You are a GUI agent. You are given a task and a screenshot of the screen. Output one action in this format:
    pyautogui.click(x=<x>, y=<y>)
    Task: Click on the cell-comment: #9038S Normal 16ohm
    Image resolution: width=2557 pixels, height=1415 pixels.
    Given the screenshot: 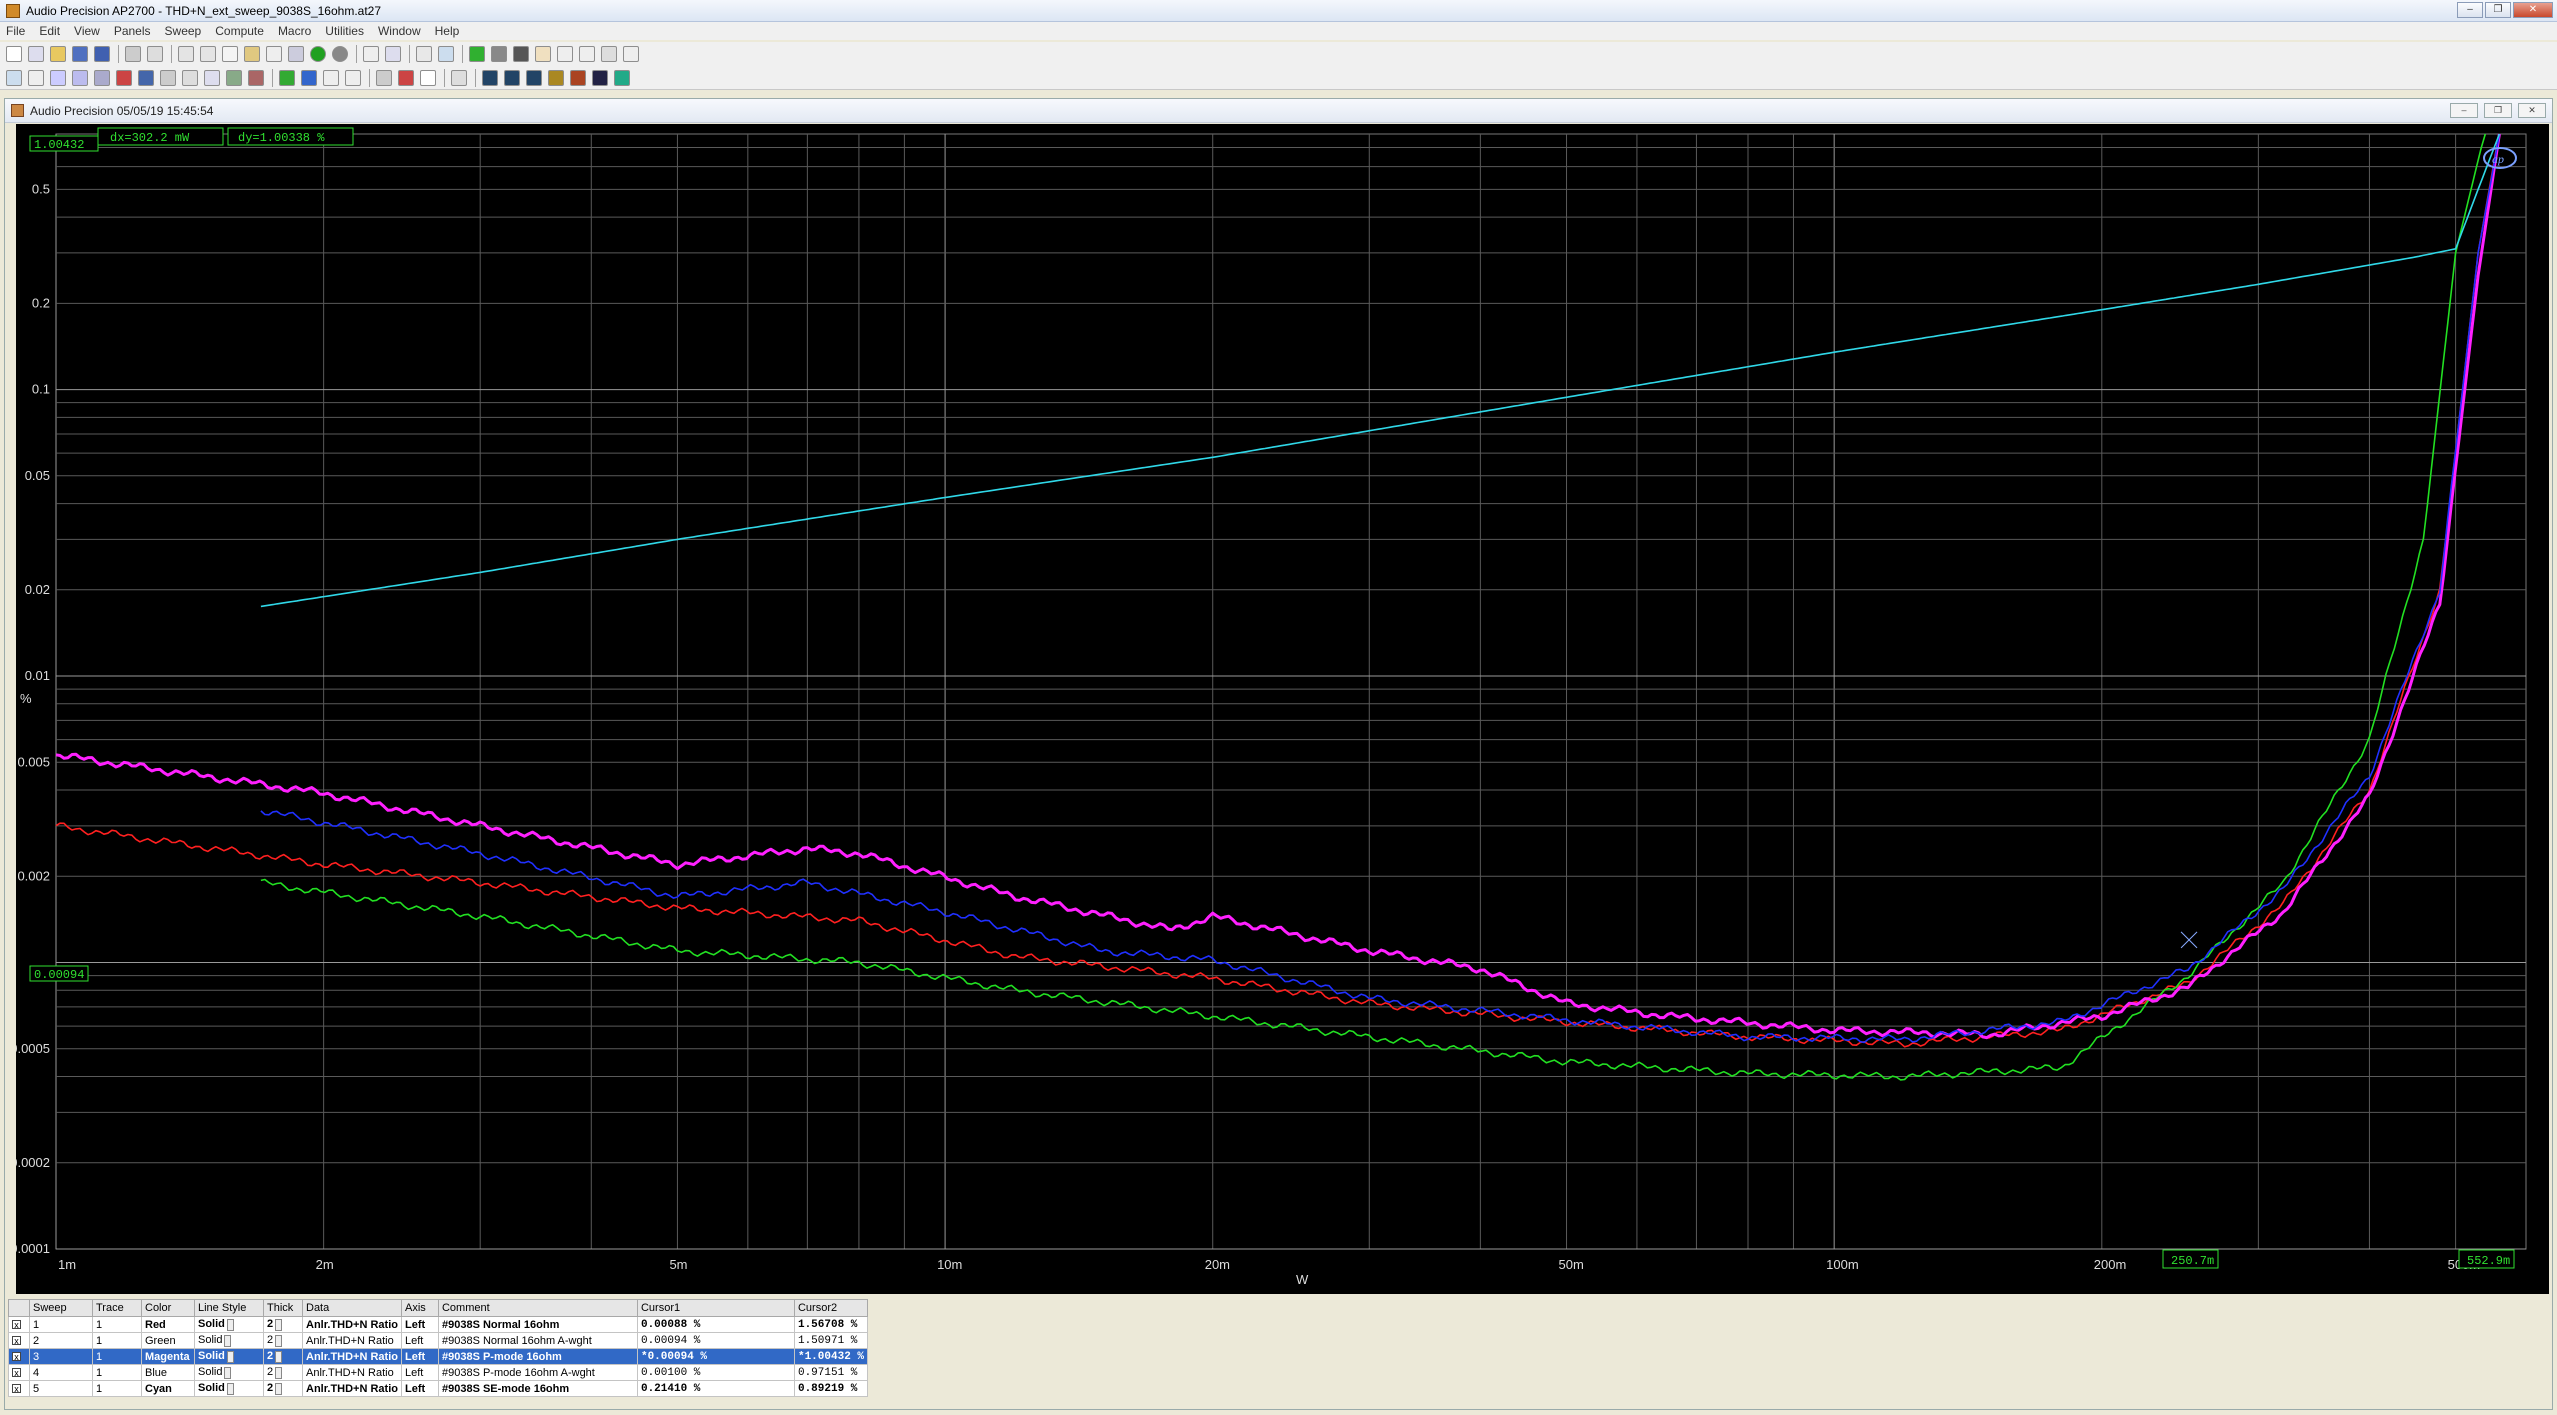 What is the action you would take?
    pyautogui.click(x=537, y=1324)
    